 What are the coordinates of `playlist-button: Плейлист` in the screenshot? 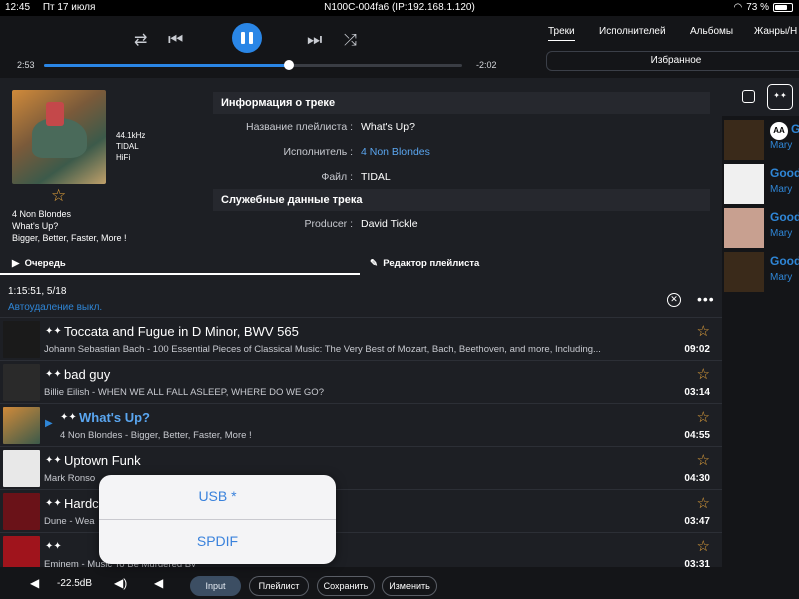 It's located at (279, 586).